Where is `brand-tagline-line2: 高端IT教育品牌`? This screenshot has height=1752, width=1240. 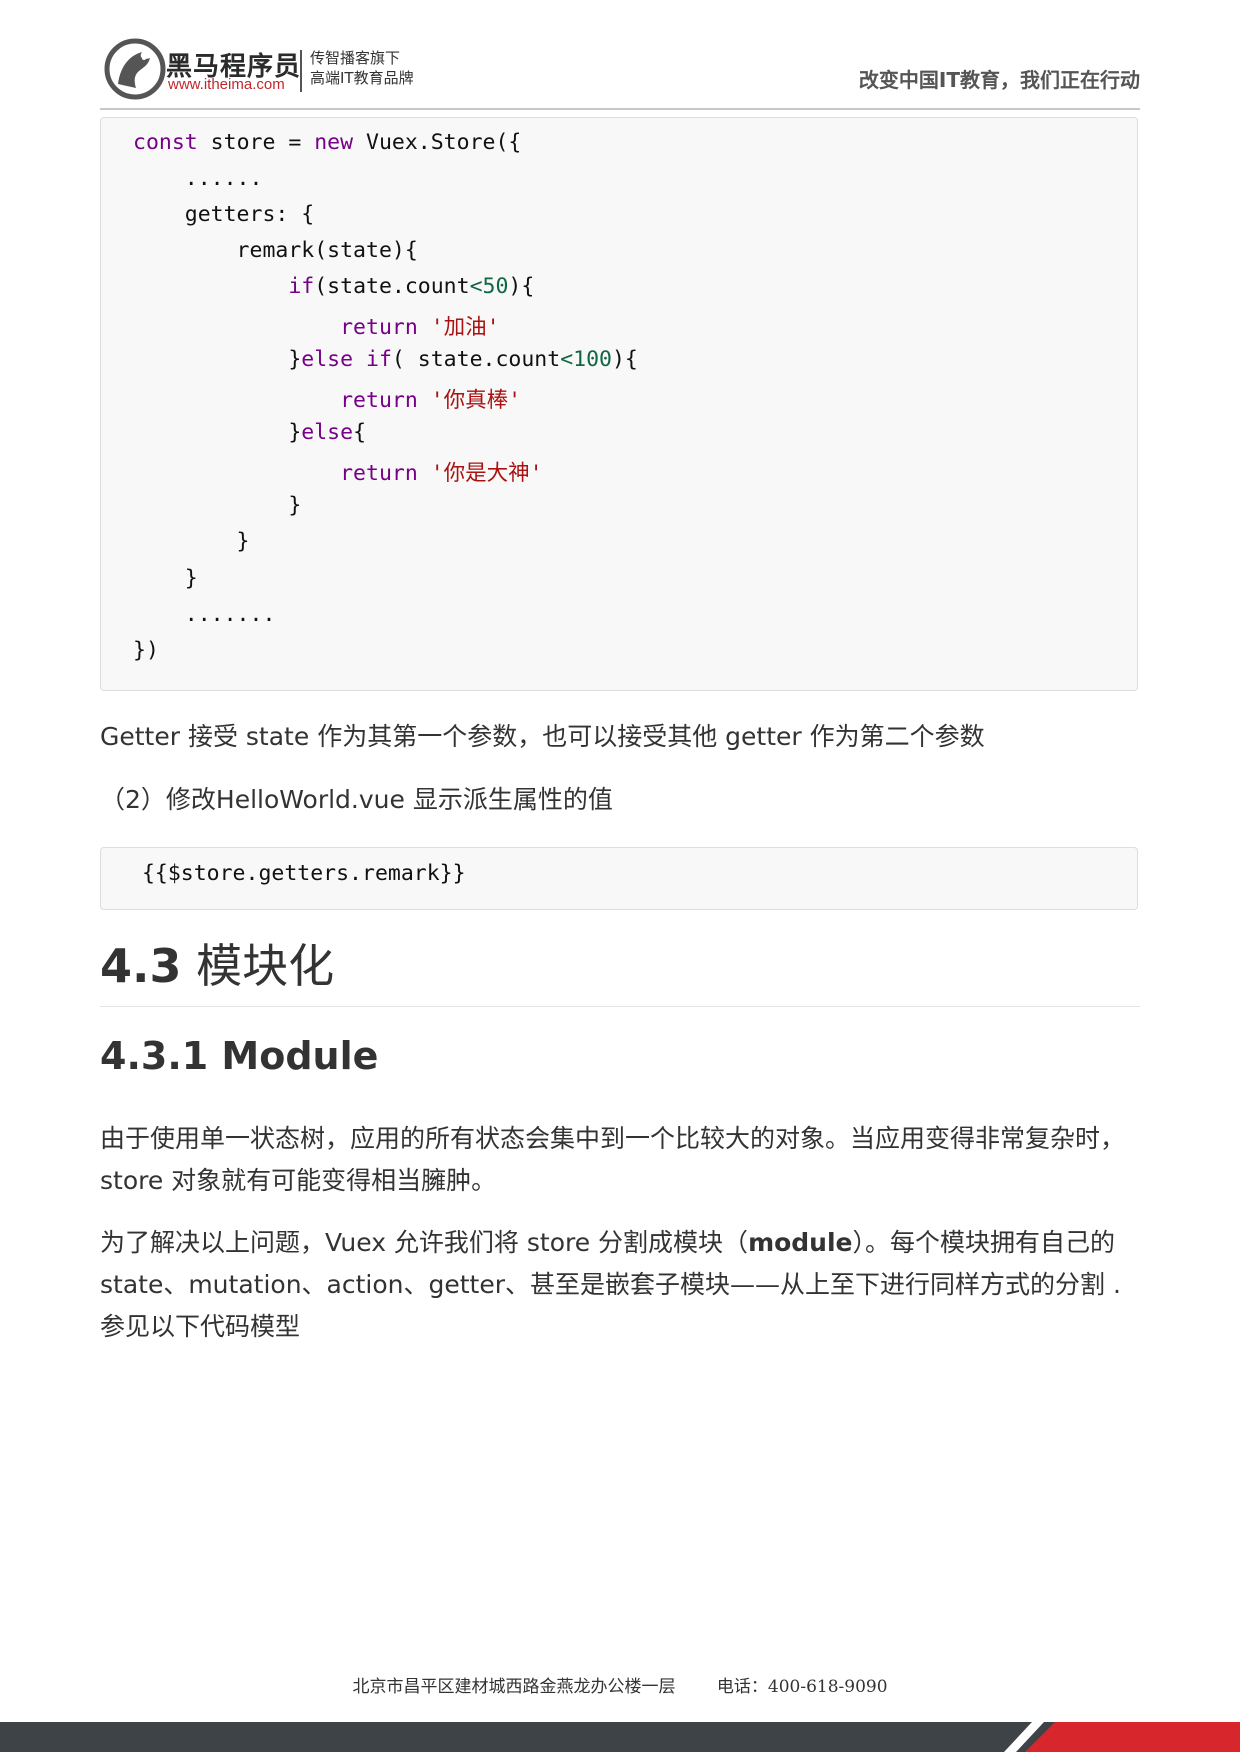
brand-tagline-line2: 高端IT教育品牌 is located at coordinates (362, 78).